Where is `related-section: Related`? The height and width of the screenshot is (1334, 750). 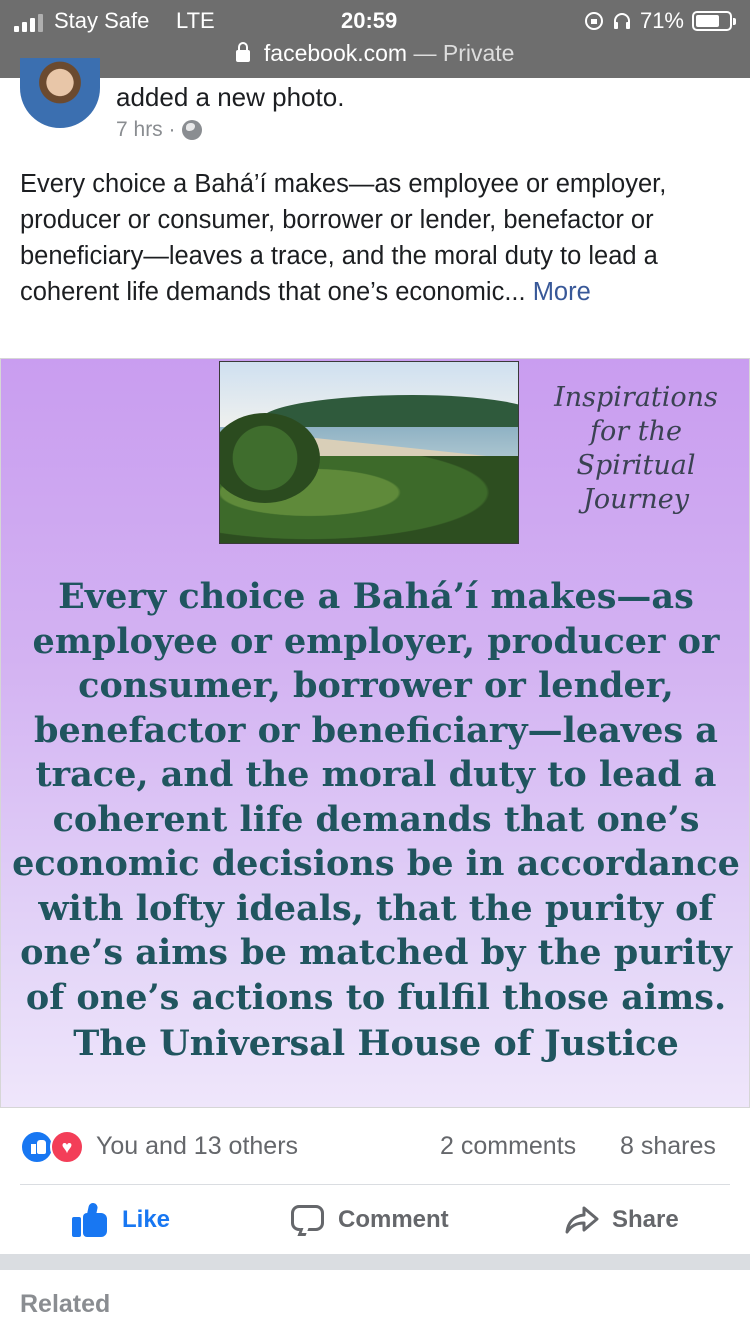
related-section: Related is located at coordinates (375, 1302).